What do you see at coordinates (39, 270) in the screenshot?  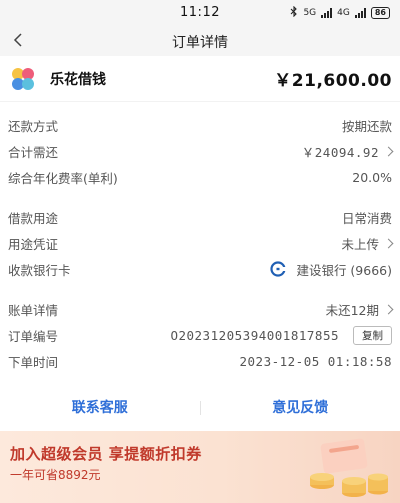 I see `row-label: 收款银行卡` at bounding box center [39, 270].